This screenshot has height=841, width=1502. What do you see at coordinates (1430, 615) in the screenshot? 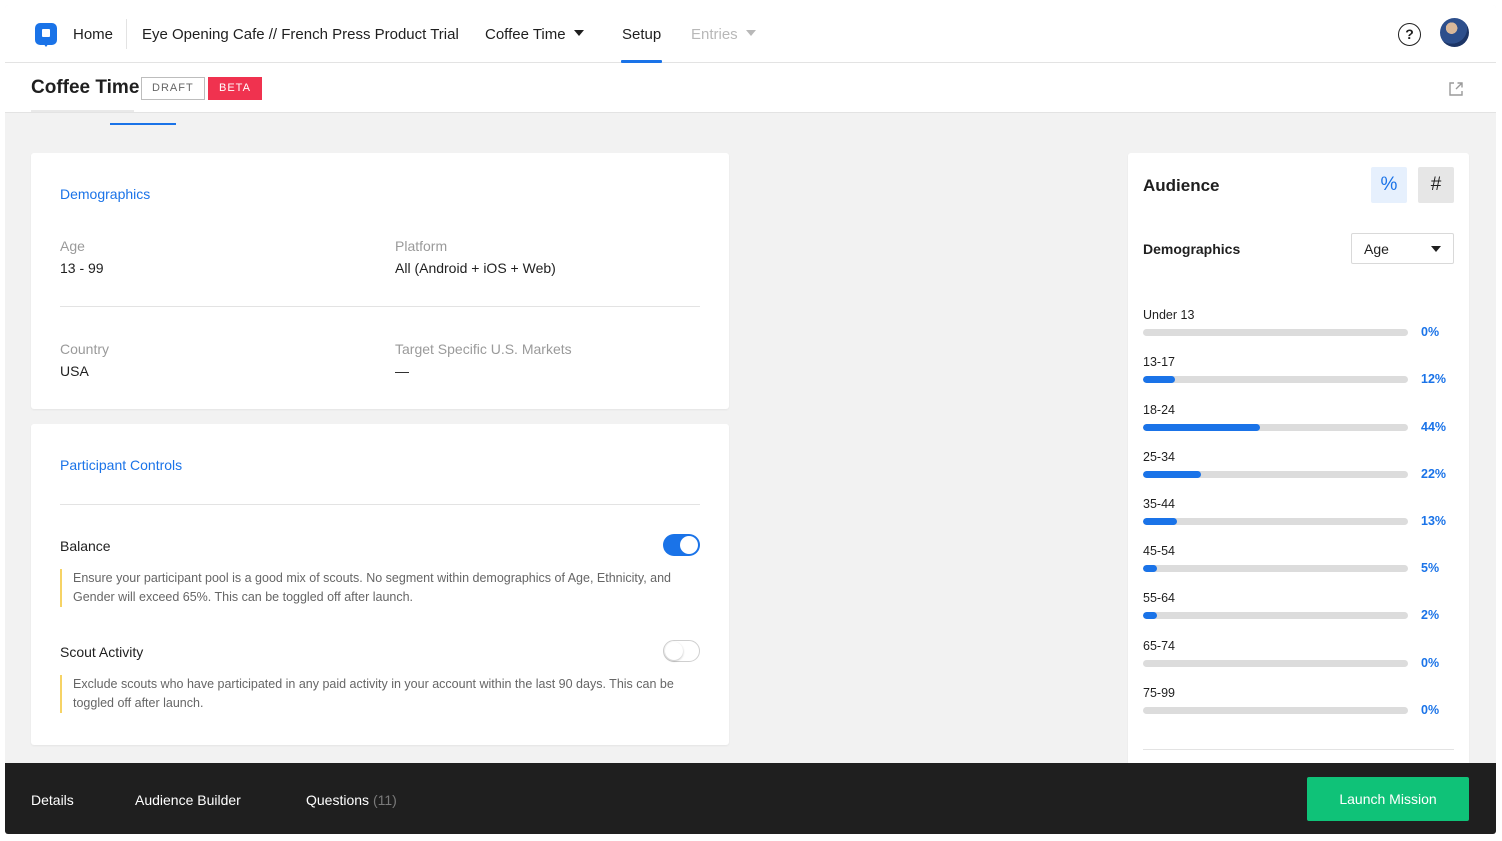
I see `age-bar-percent: 2%` at bounding box center [1430, 615].